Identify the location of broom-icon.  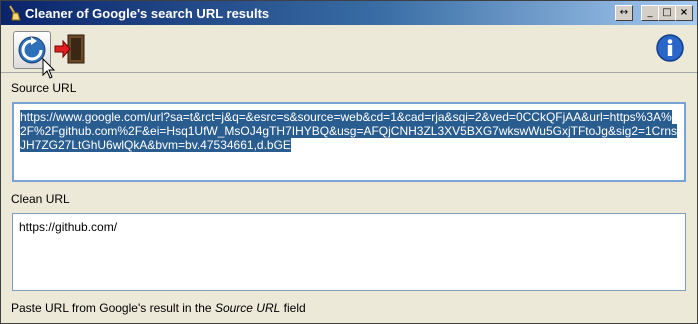
(15, 13).